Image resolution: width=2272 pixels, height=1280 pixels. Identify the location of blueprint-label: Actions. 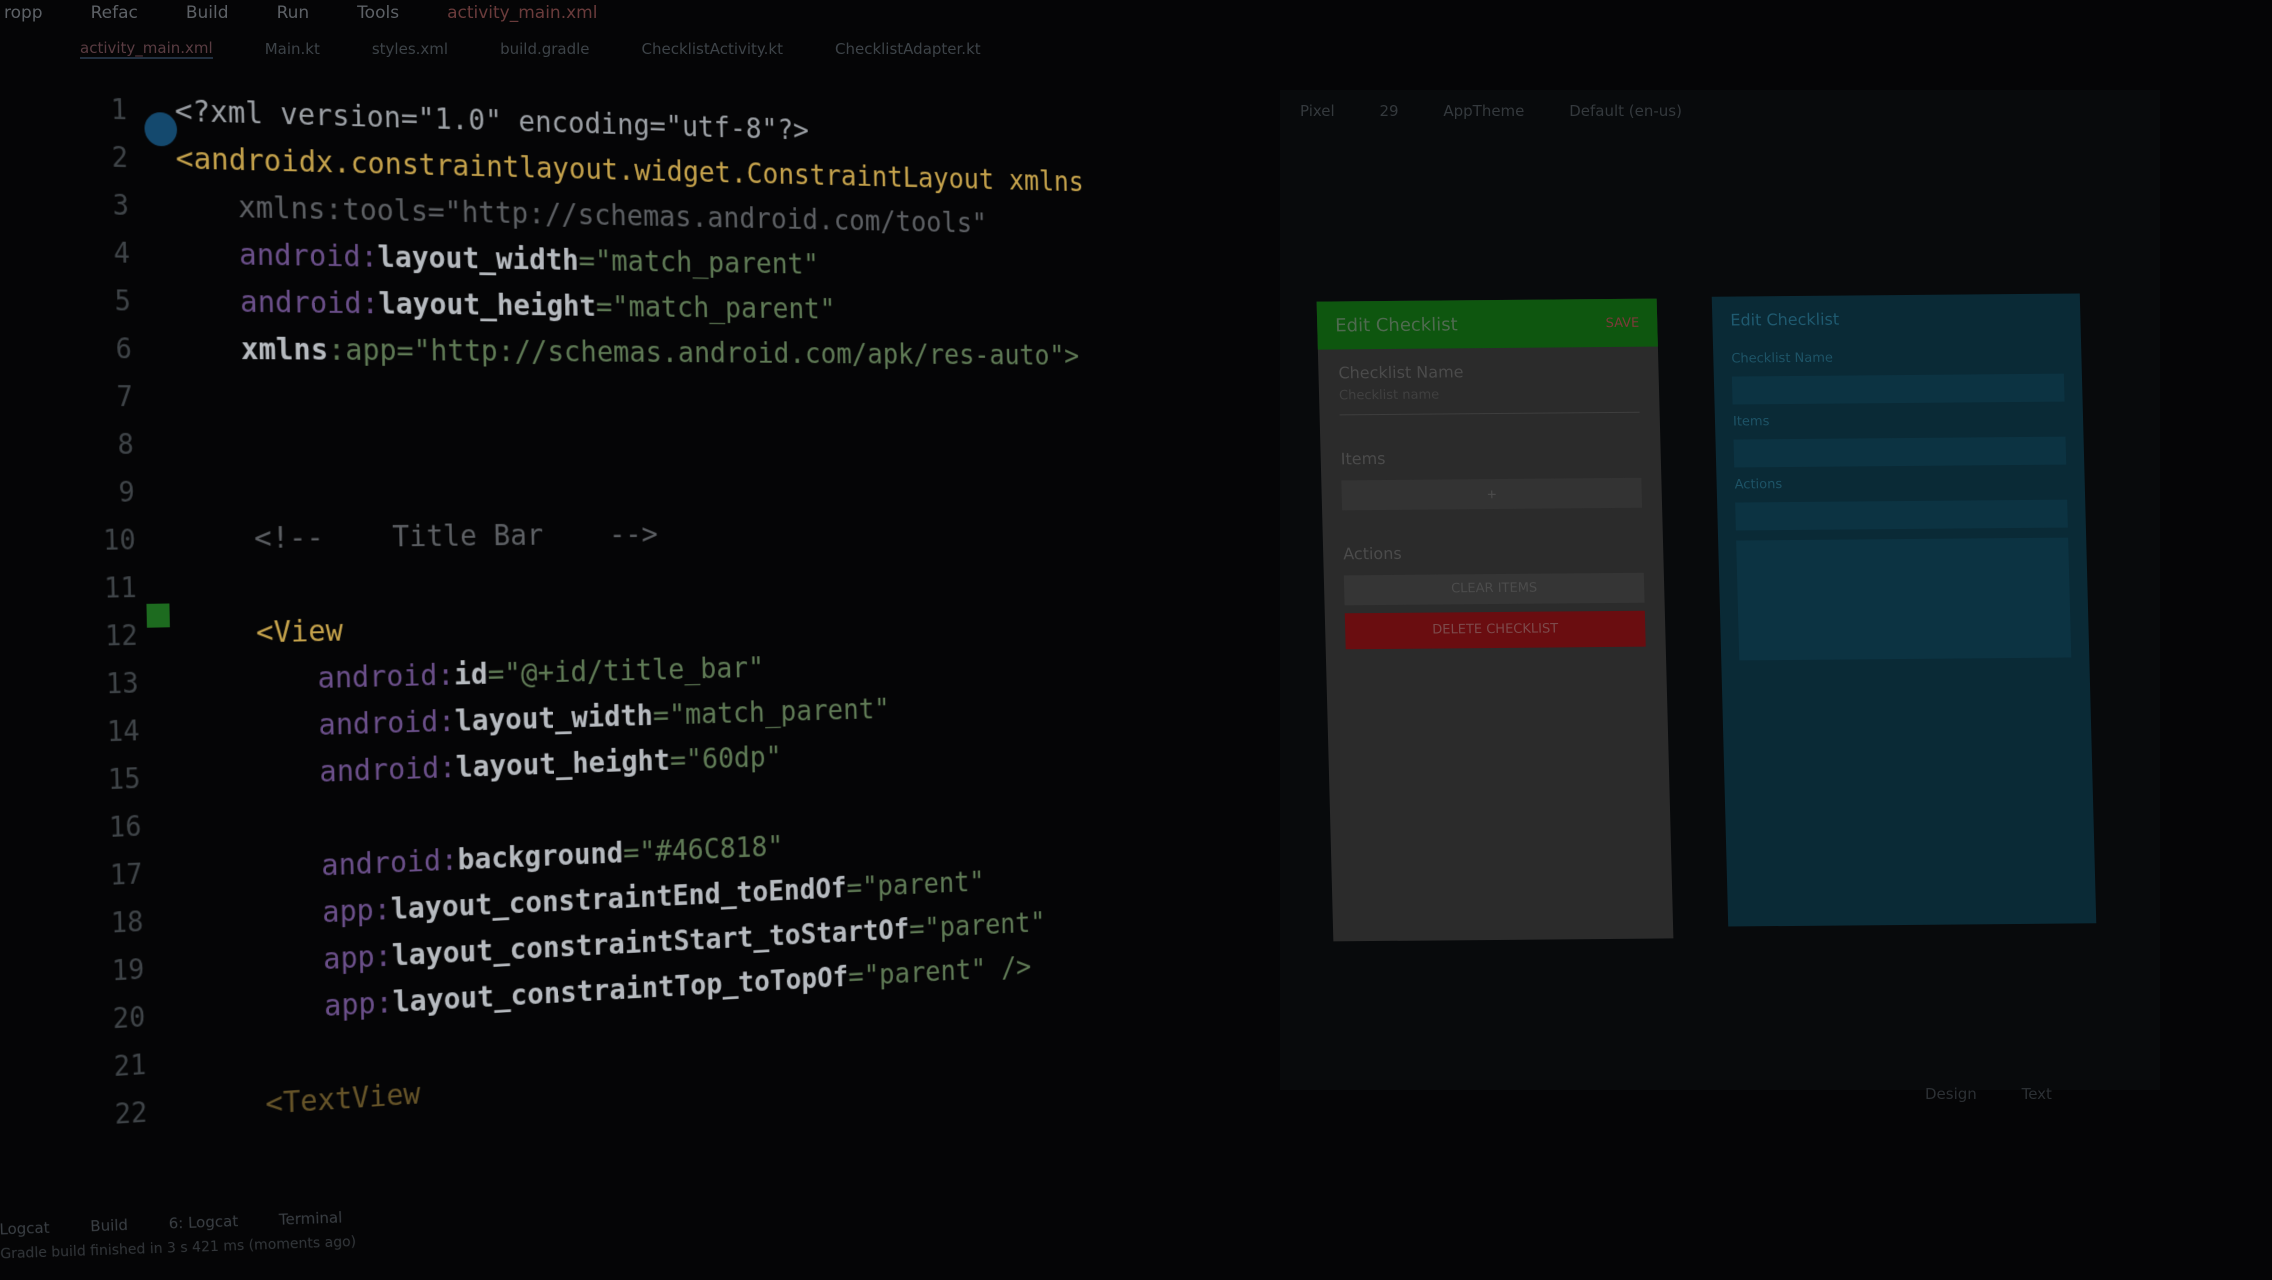
(1758, 485).